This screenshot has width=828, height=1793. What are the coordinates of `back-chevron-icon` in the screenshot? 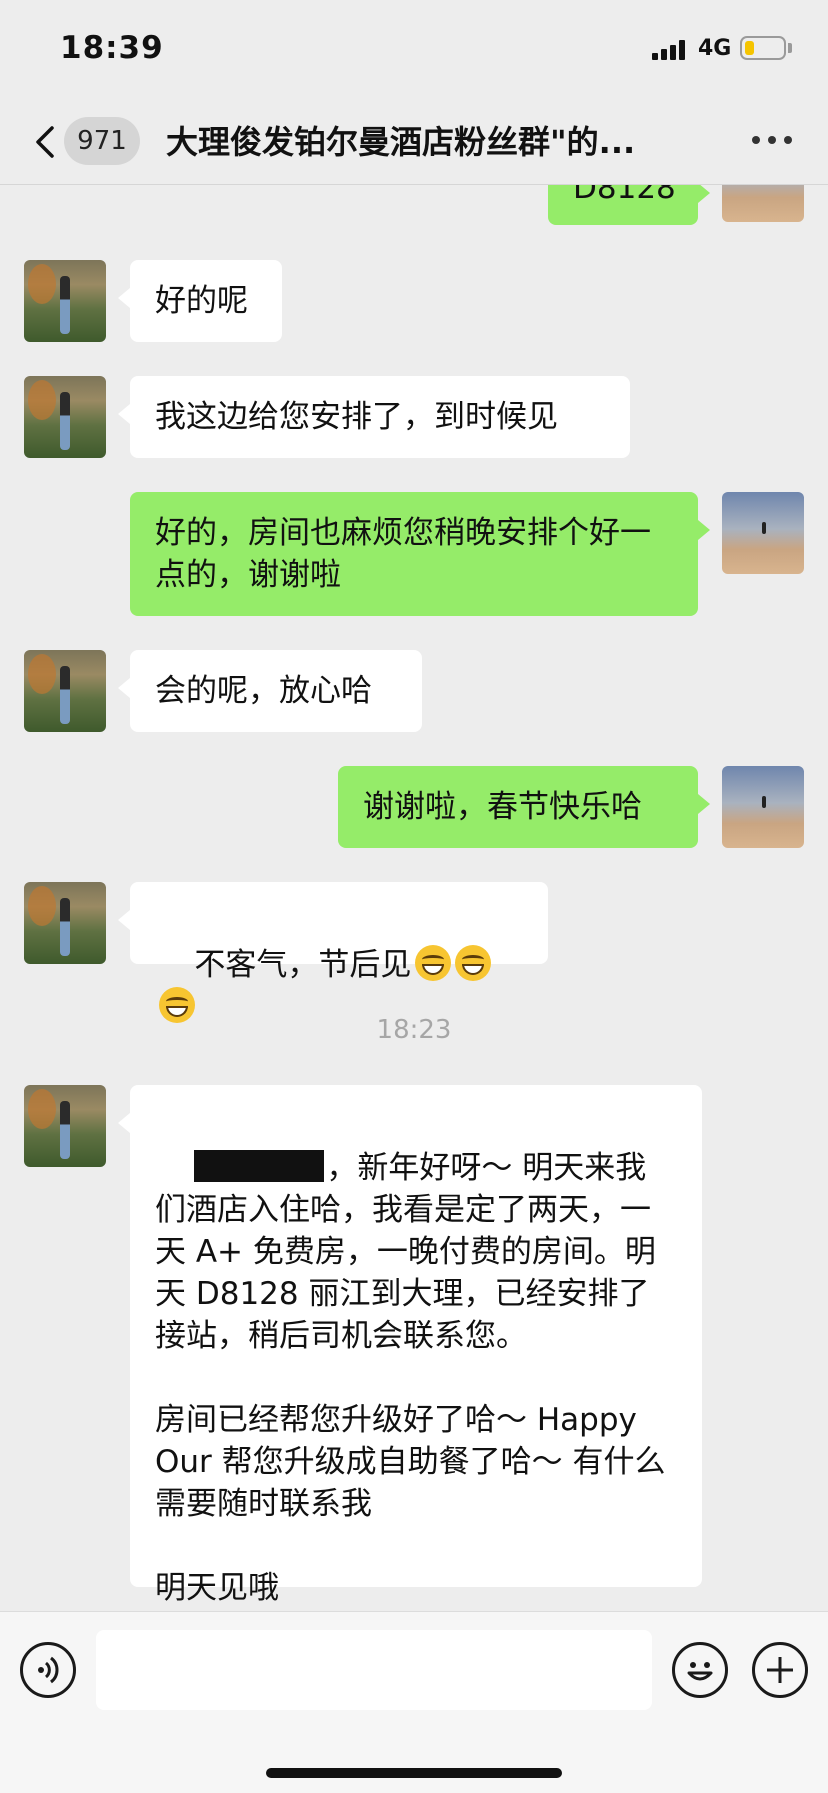 It's located at (46, 142).